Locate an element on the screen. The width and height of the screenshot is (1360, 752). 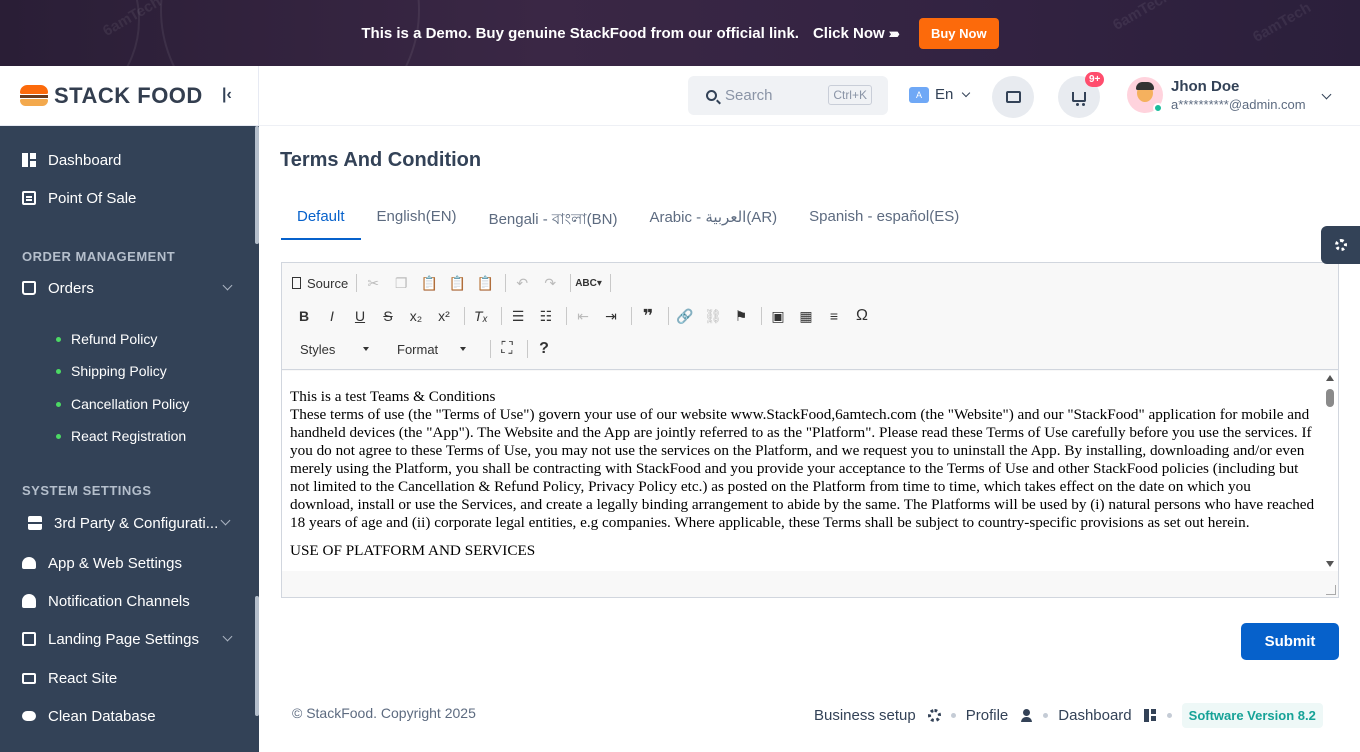
submit-button: Submit is located at coordinates (1290, 641).